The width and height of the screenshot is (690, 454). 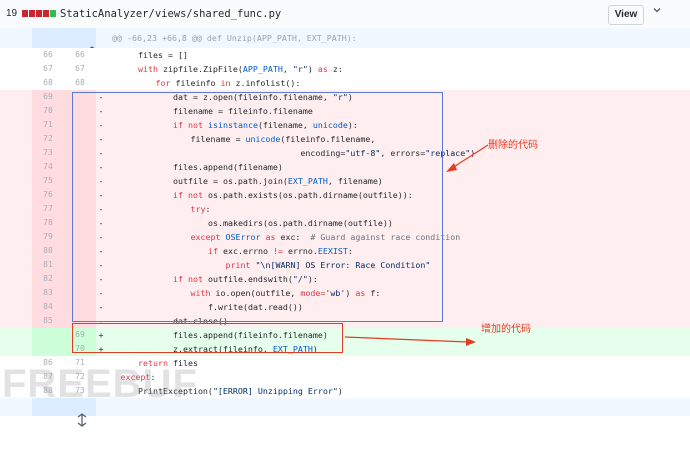 I want to click on deleted-code-label: 删除的代码, so click(x=513, y=145).